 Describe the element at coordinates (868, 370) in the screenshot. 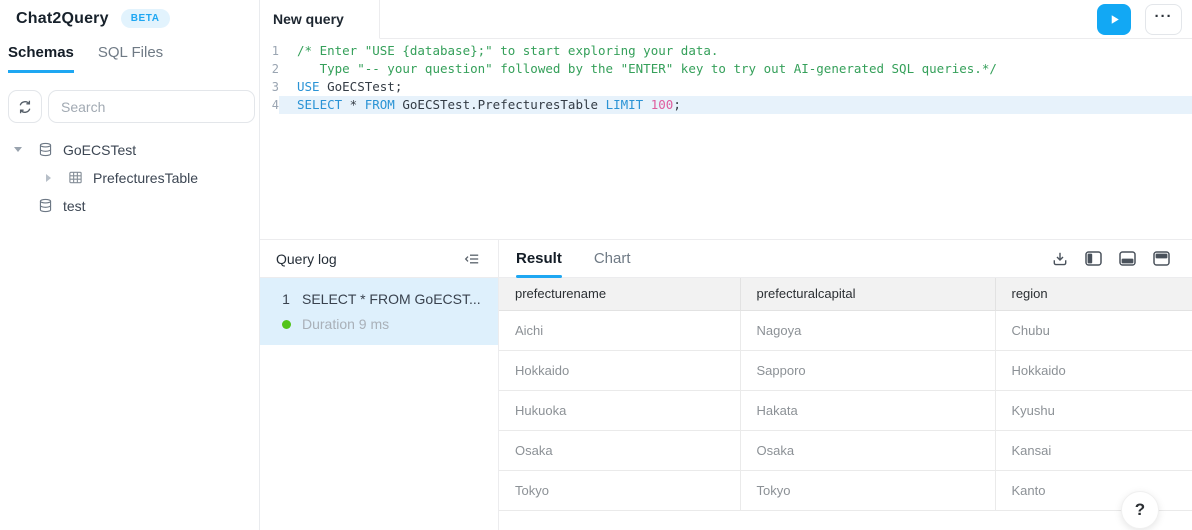

I see `table-cell: Sapporo` at that location.